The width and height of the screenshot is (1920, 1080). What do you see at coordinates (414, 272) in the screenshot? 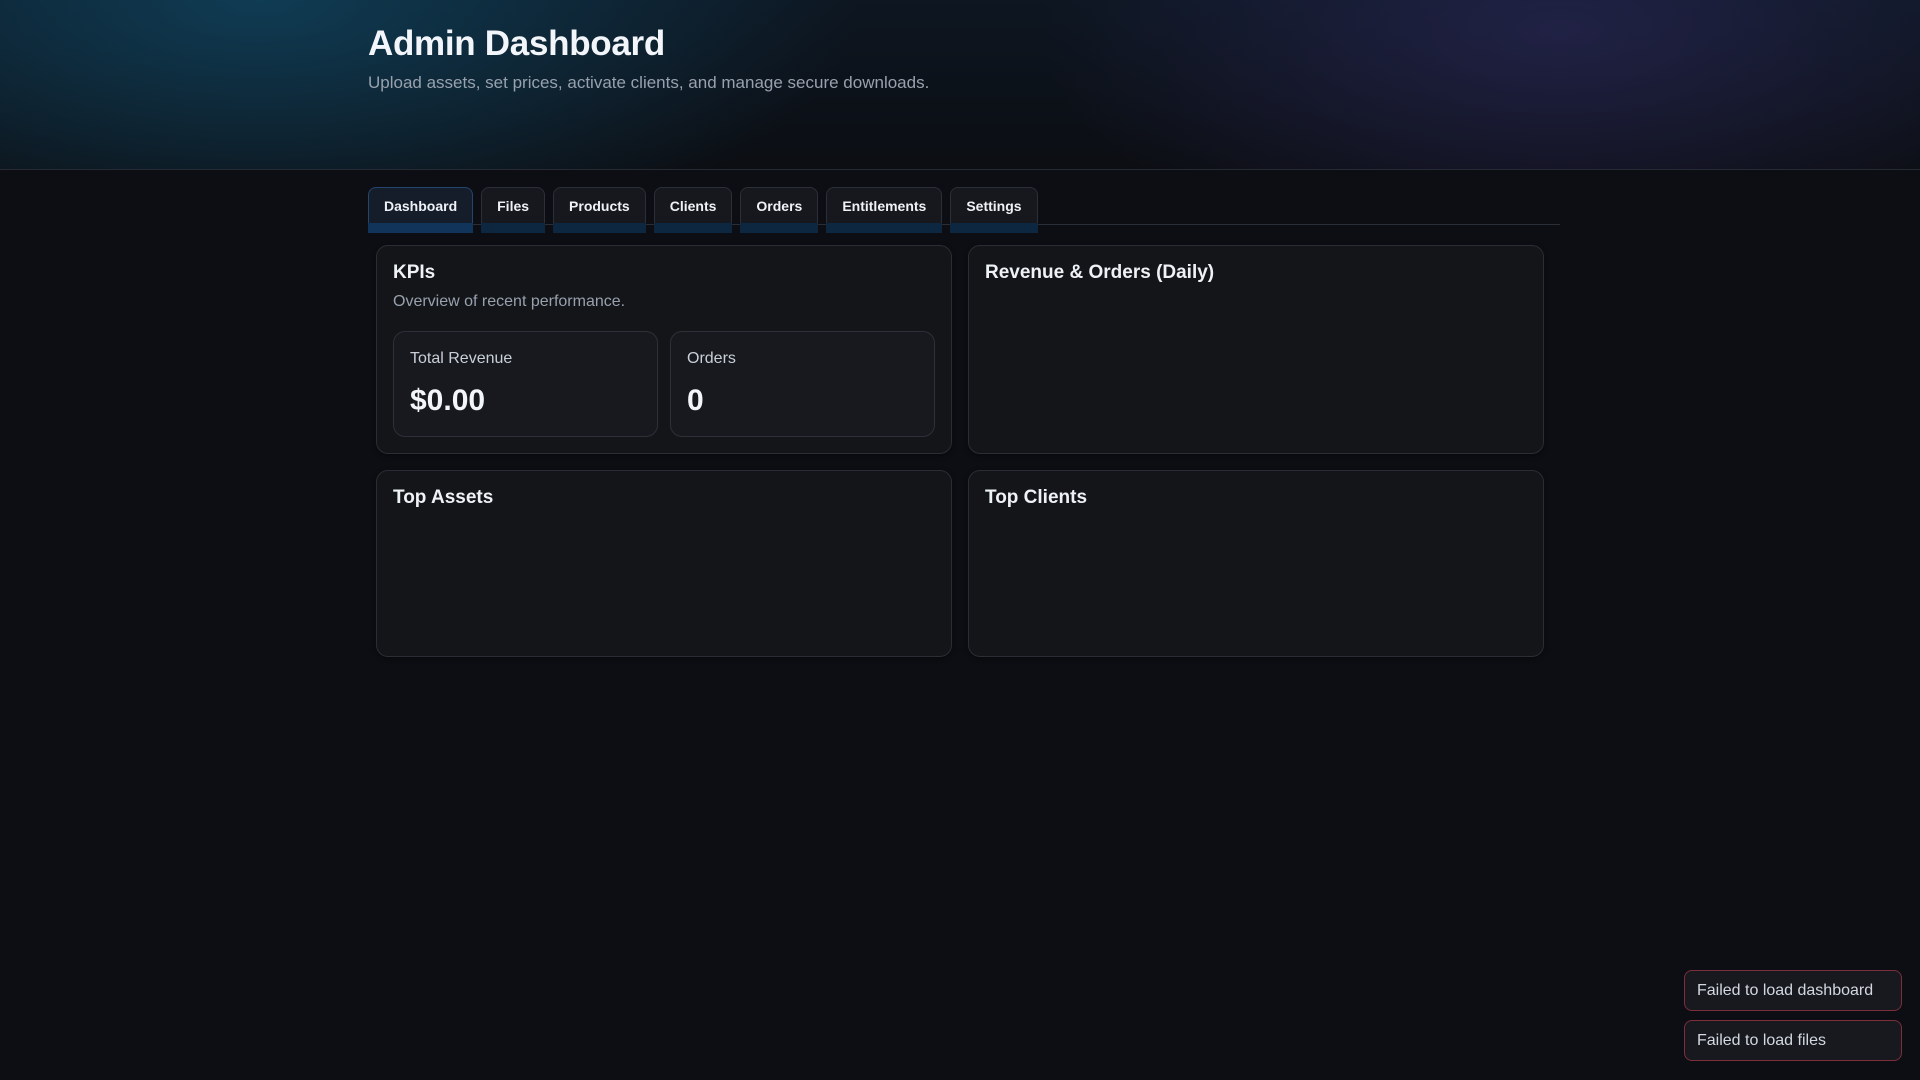
I see `kpis-title: KPIs` at bounding box center [414, 272].